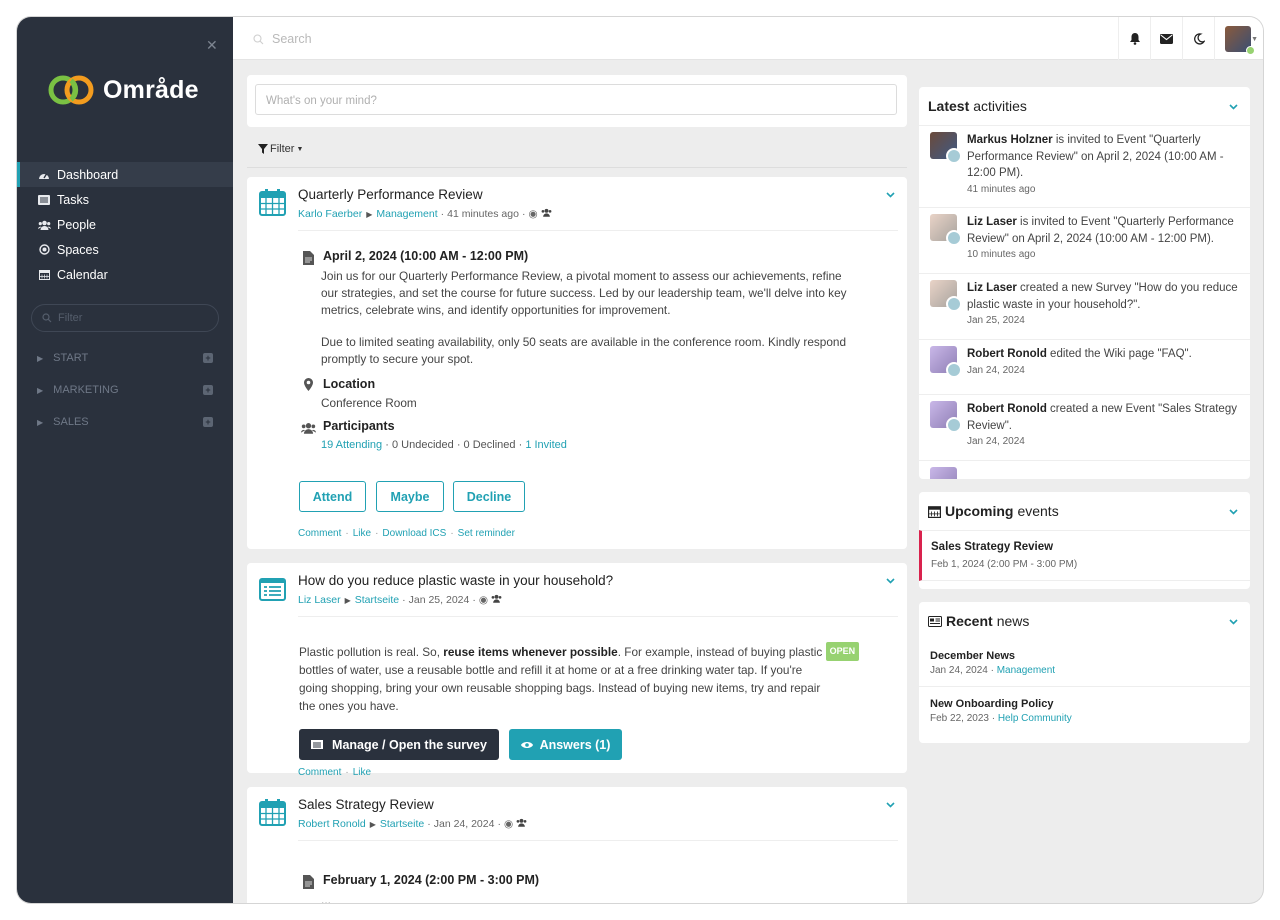 The height and width of the screenshot is (920, 1280). I want to click on post-title: Quarterly Performance Review, so click(390, 194).